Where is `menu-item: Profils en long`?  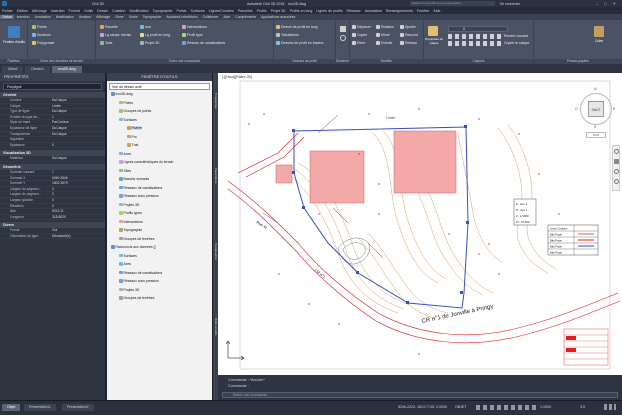
menu-item: Profils en long is located at coordinates (301, 11).